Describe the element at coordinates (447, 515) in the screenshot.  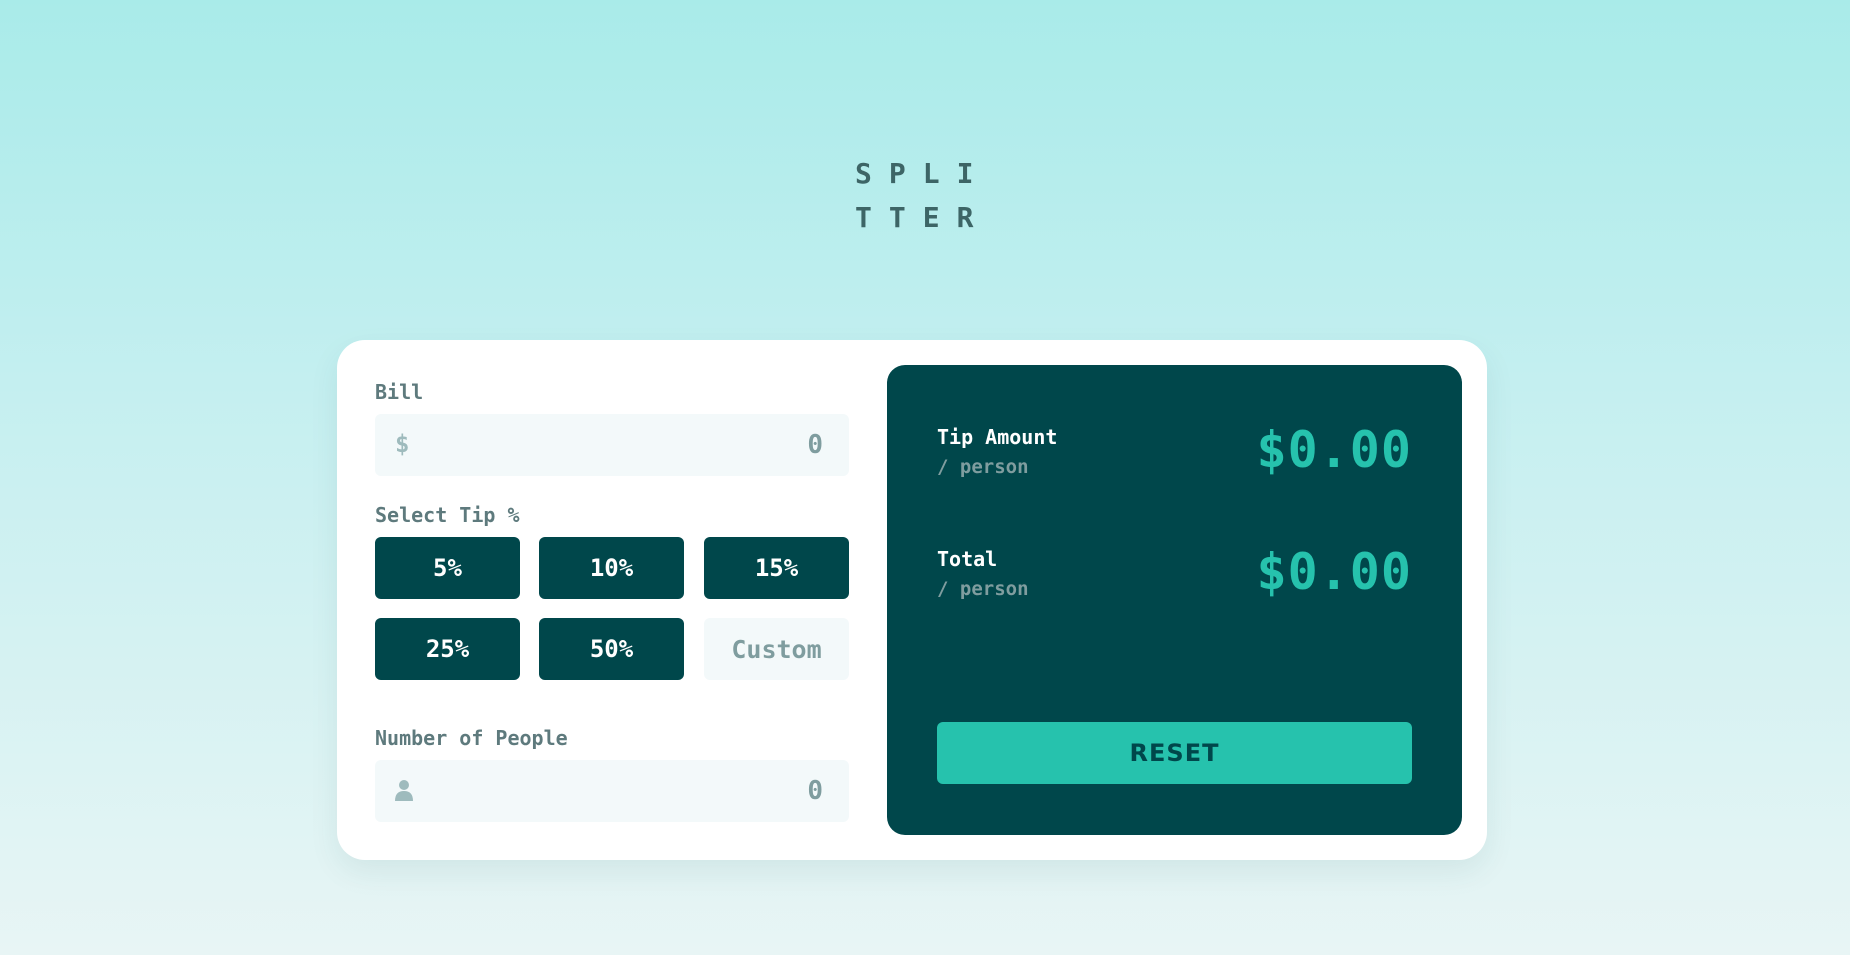
I see `tip-label: Select Tip %` at that location.